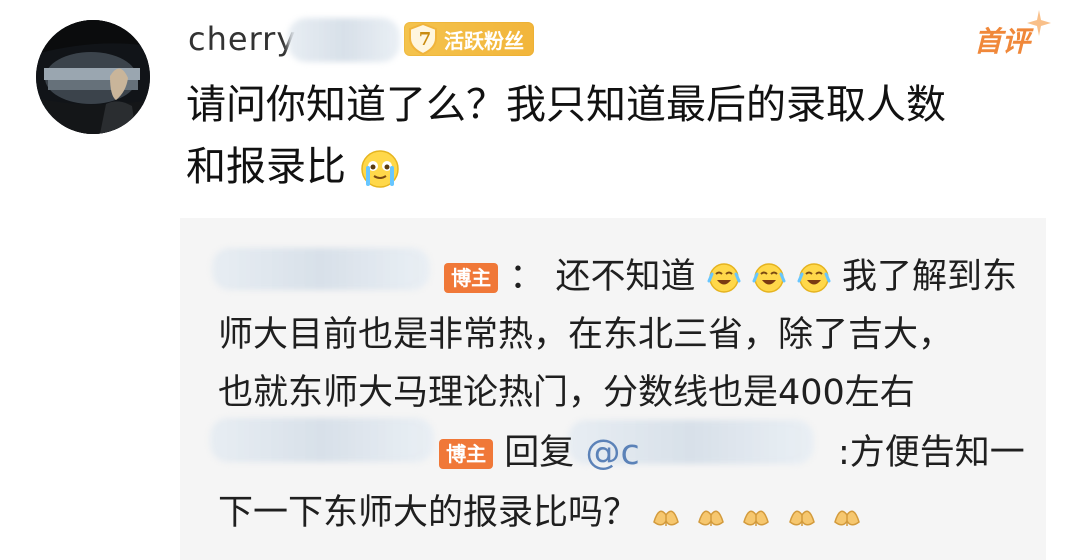 The height and width of the screenshot is (560, 1080). I want to click on avatar-photo, so click(93, 77).